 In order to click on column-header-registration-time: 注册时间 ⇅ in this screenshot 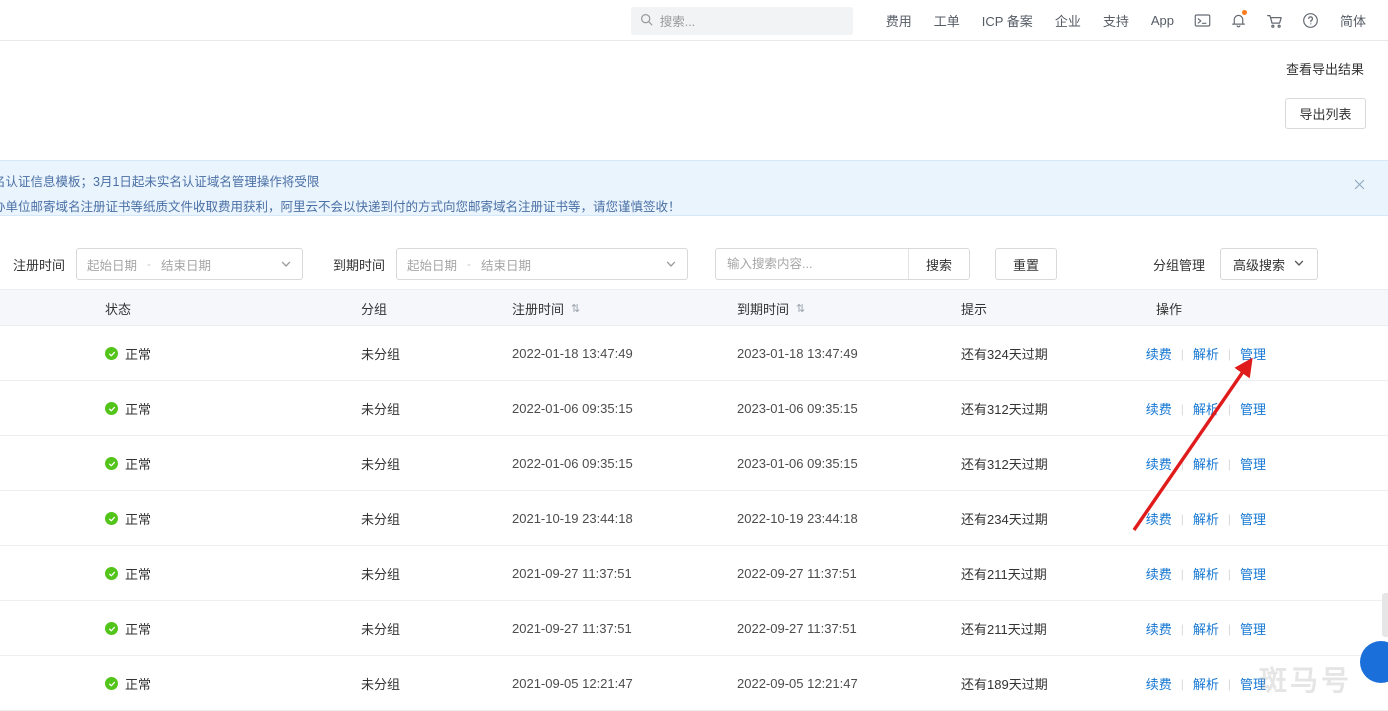, I will do `click(545, 308)`.